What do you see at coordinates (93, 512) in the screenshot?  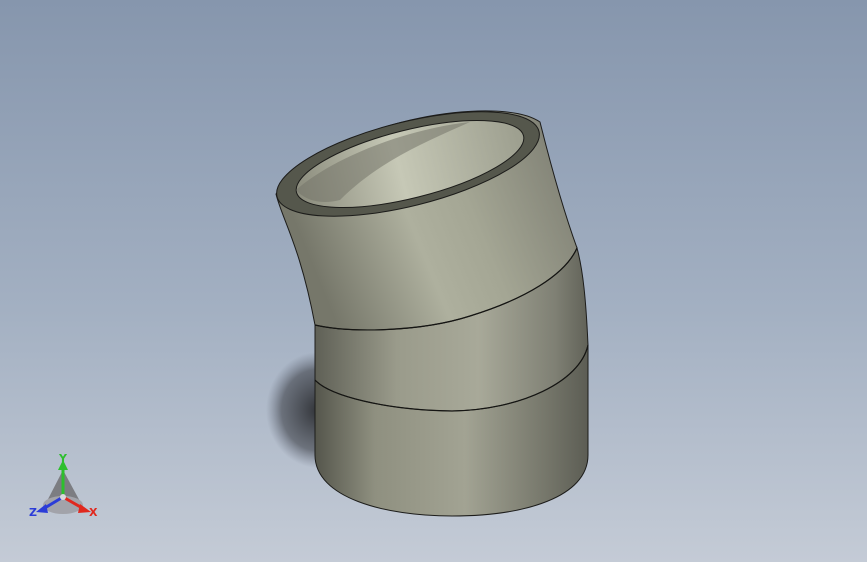 I see `x-axis-label: X` at bounding box center [93, 512].